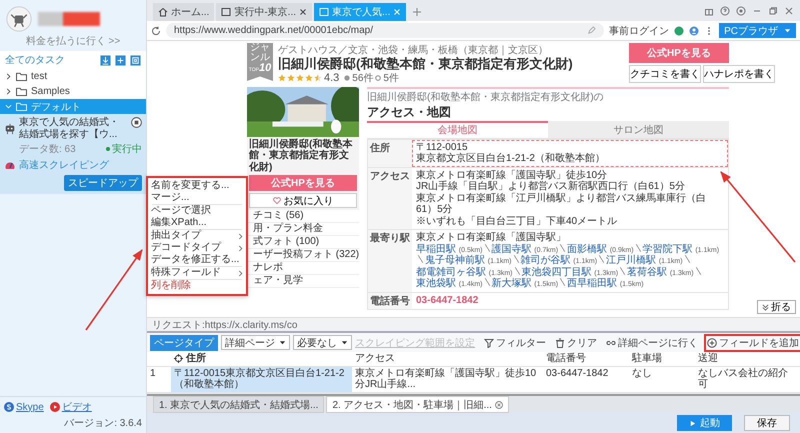 The height and width of the screenshot is (433, 800). Describe the element at coordinates (767, 423) in the screenshot. I see `save-button: 保存` at that location.